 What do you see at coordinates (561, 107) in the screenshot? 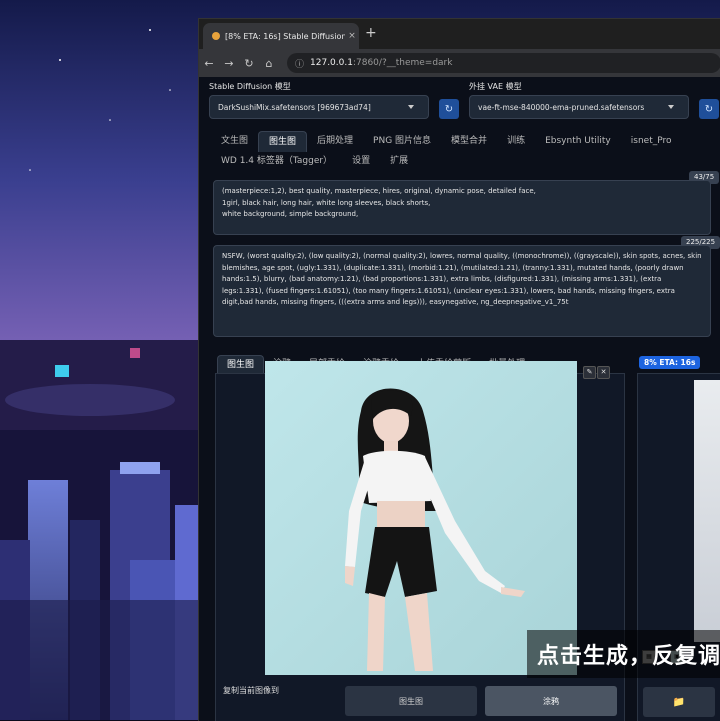
I see `vae-model-value: vae-ft-mse-840000-ema-pruned.safetensors` at bounding box center [561, 107].